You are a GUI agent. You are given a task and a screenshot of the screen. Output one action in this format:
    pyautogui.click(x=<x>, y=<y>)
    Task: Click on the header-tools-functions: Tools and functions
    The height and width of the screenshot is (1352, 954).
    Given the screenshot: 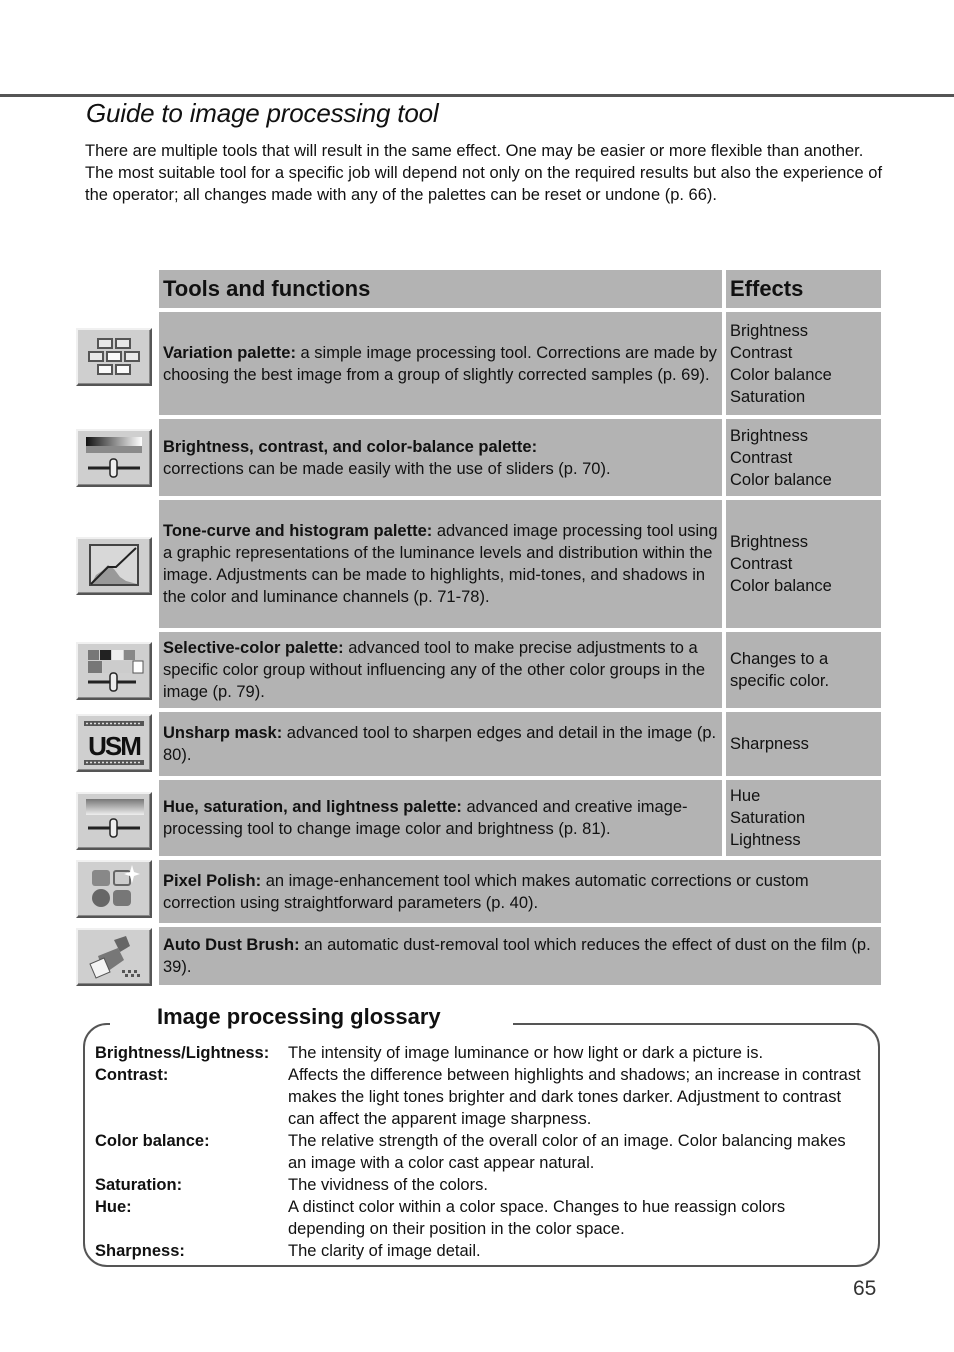 What is the action you would take?
    pyautogui.click(x=440, y=289)
    